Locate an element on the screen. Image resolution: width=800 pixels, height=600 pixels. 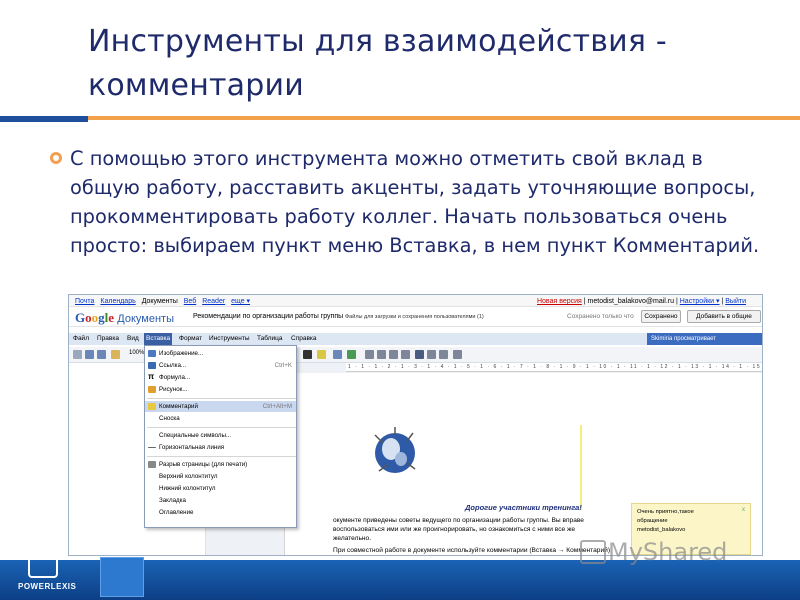
undo-icon is located at coordinates (89, 354).